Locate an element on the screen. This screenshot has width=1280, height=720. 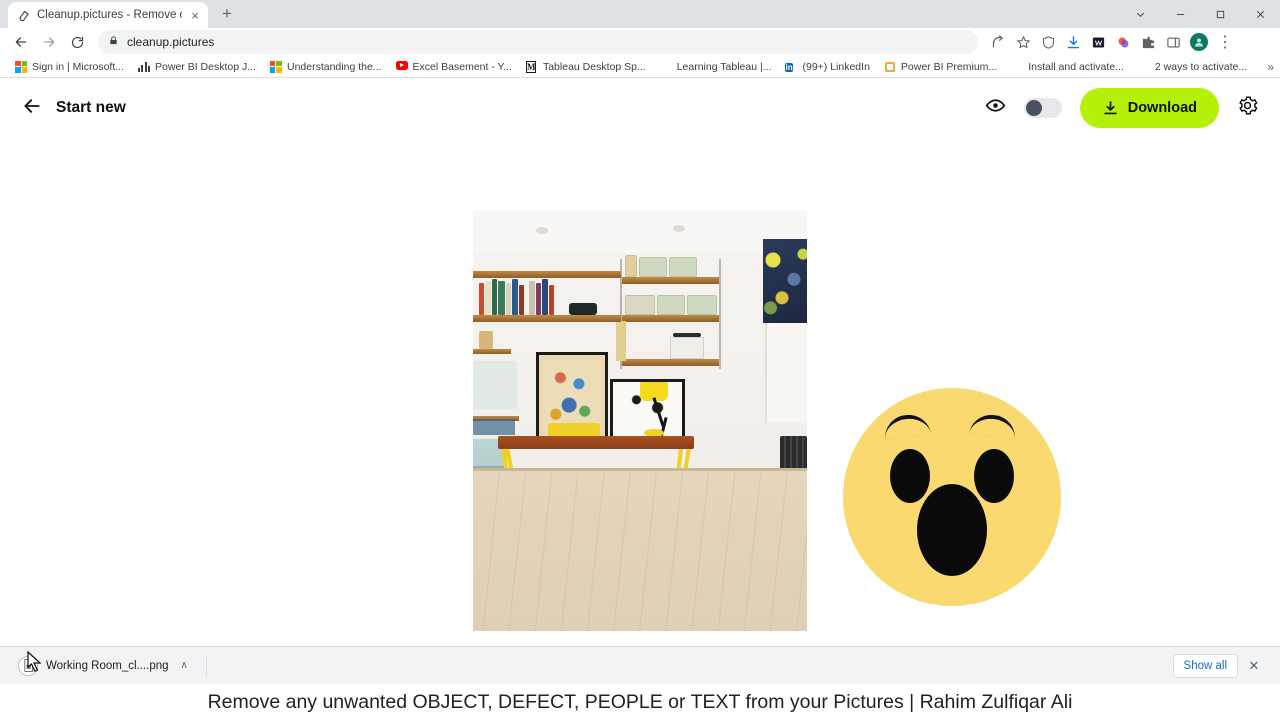
show-all-downloads-button: Show all is located at coordinates (1205, 665).